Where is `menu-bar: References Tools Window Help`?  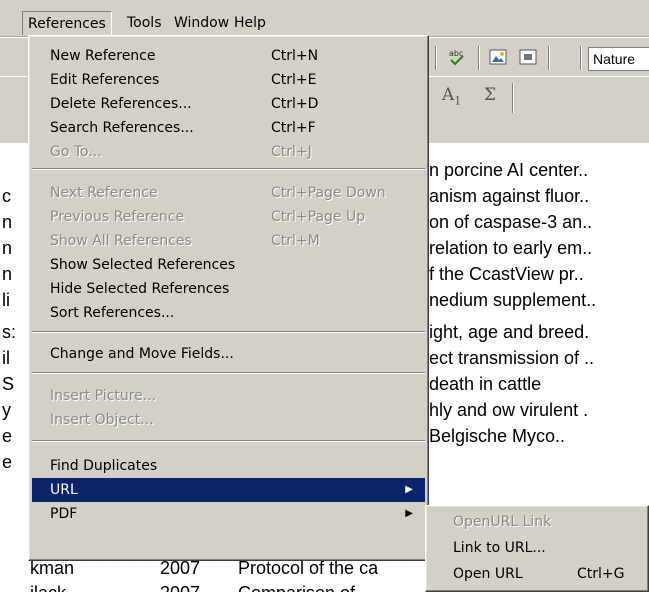
menu-bar: References Tools Window Help is located at coordinates (324, 18).